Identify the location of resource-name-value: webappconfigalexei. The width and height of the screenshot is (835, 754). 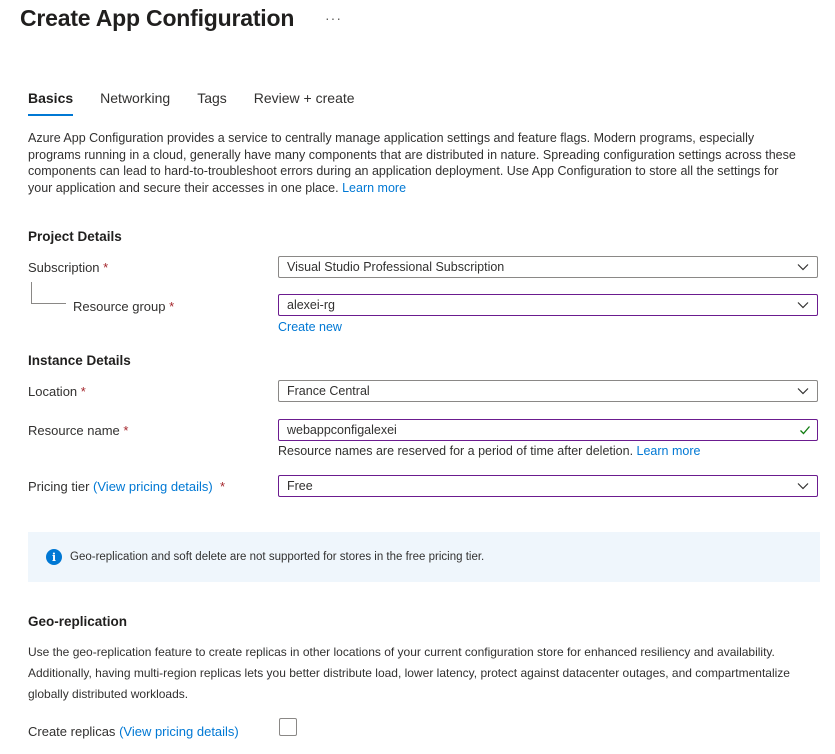
(342, 430).